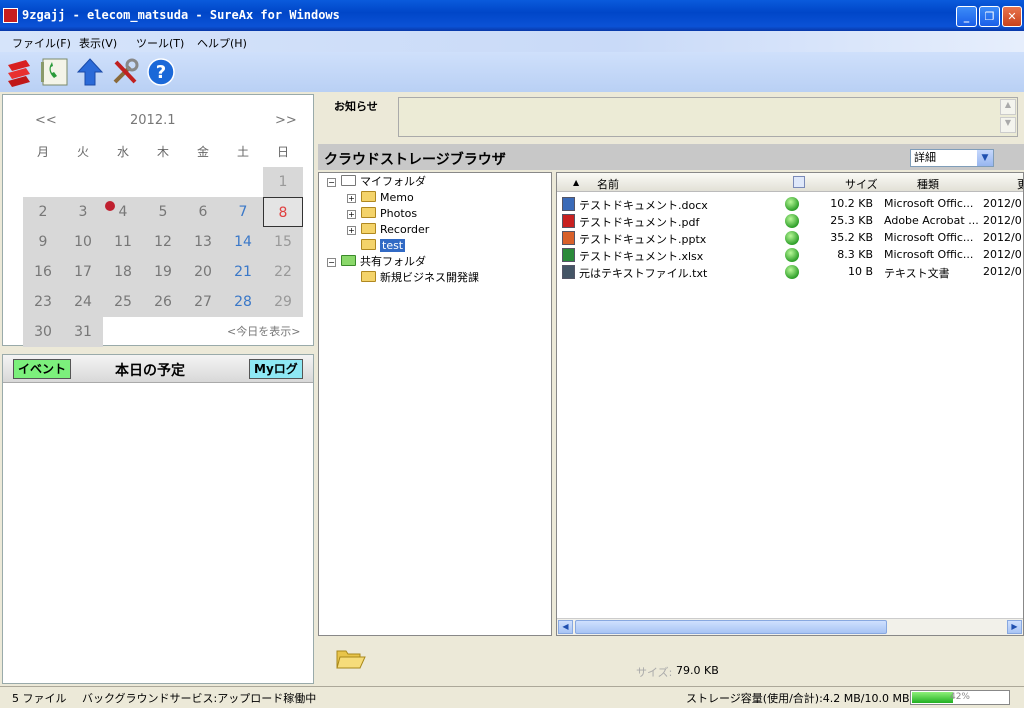 The width and height of the screenshot is (1024, 708). What do you see at coordinates (222, 43) in the screenshot?
I see `menu-help: ヘルプ(H)` at bounding box center [222, 43].